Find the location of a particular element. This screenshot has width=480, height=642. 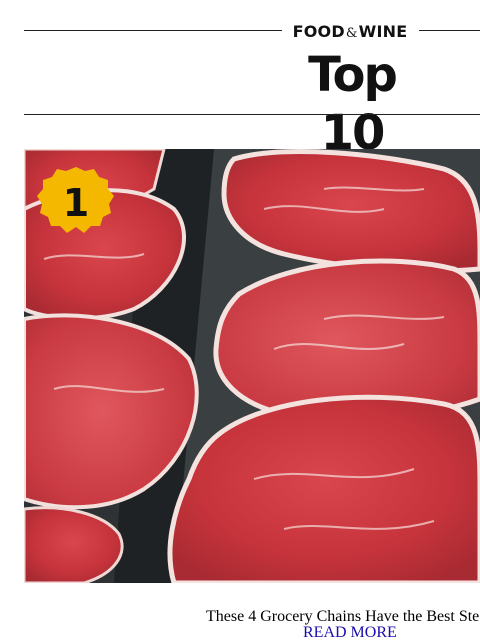

food-and-wine-logo: FOOD&WINE is located at coordinates (350, 32).